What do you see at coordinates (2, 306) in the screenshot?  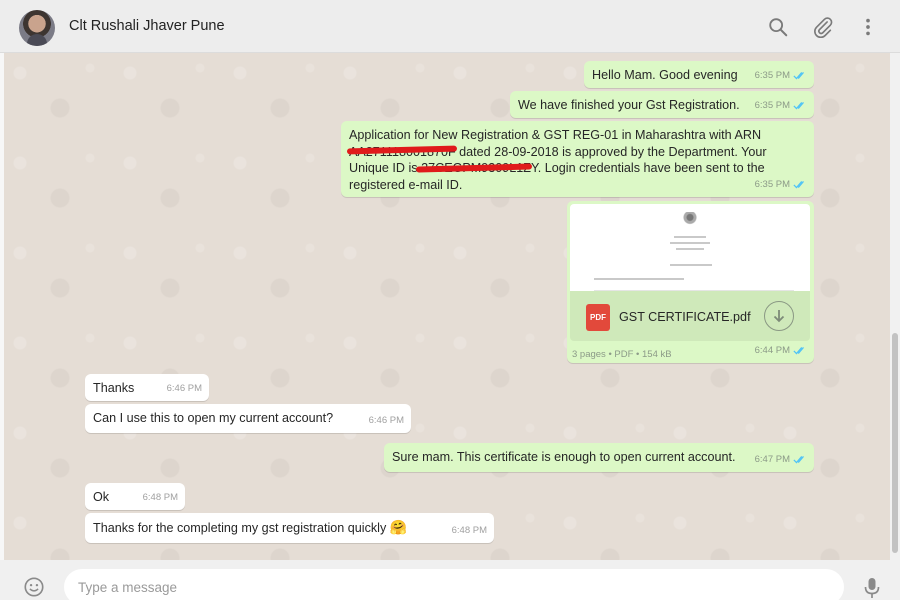 I see `window-edge` at bounding box center [2, 306].